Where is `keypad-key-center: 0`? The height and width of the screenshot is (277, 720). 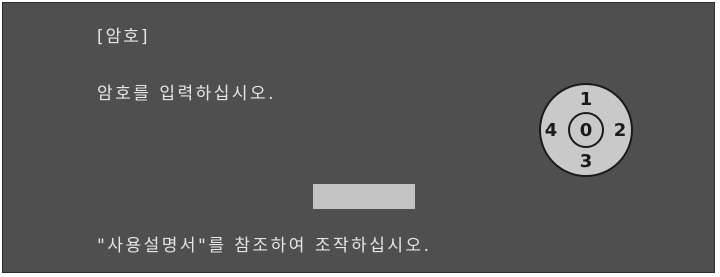 keypad-key-center: 0 is located at coordinates (586, 130).